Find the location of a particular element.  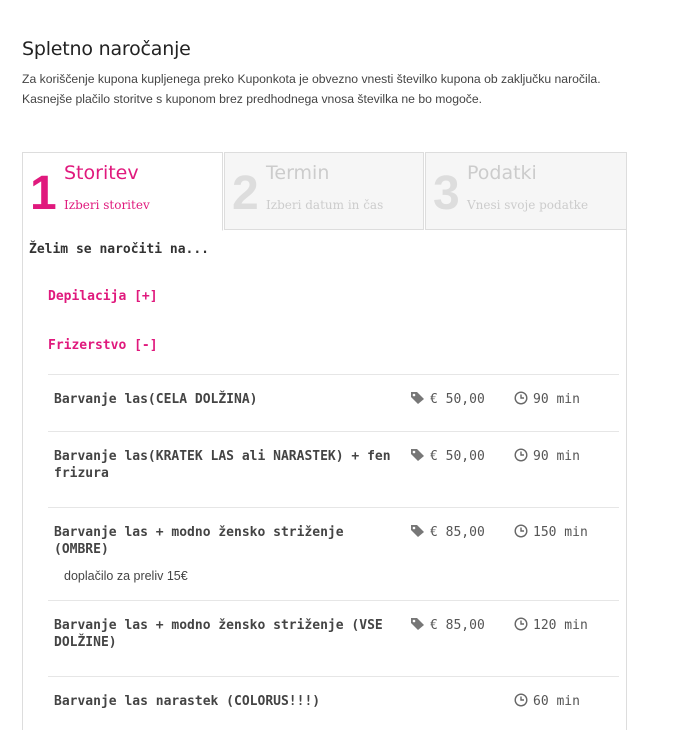

tab-title: Podatki is located at coordinates (502, 173).